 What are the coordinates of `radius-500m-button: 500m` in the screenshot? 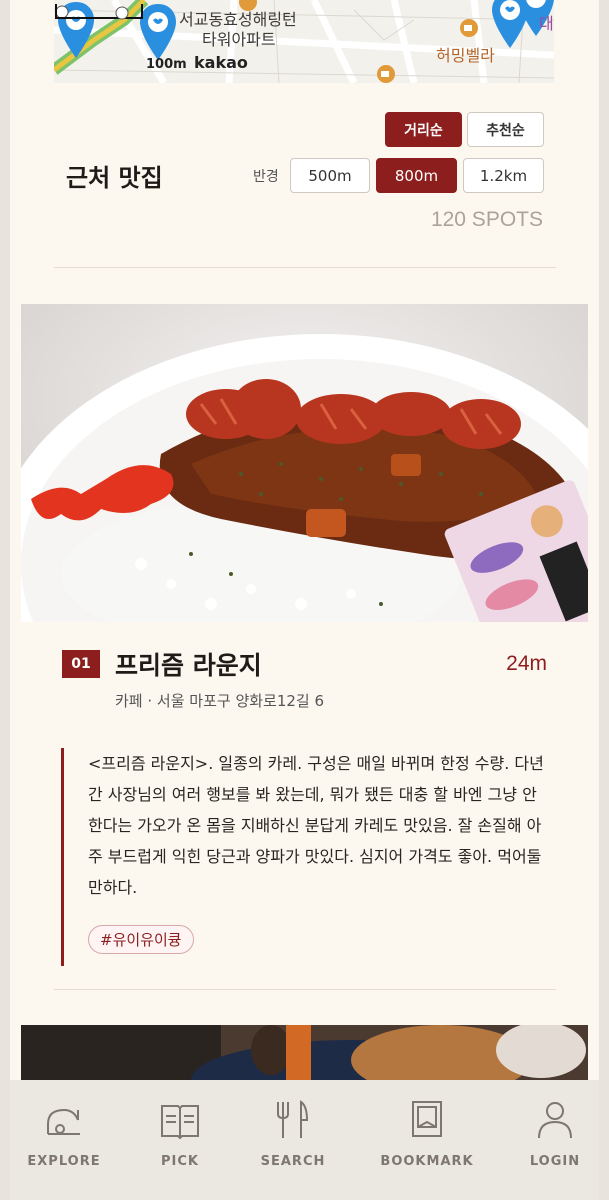 It's located at (330, 175).